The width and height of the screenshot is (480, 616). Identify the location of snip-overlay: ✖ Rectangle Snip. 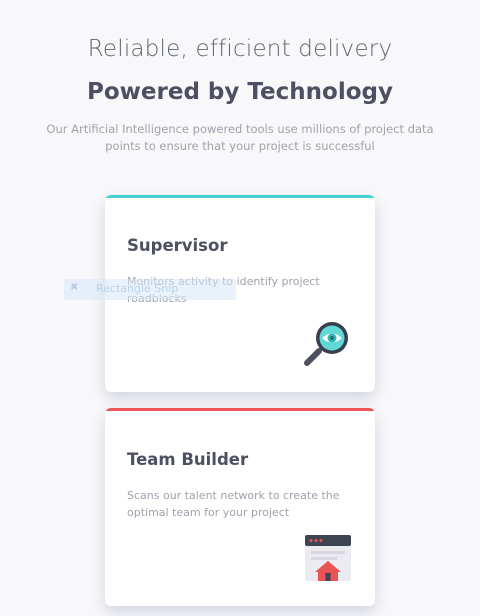
(150, 289).